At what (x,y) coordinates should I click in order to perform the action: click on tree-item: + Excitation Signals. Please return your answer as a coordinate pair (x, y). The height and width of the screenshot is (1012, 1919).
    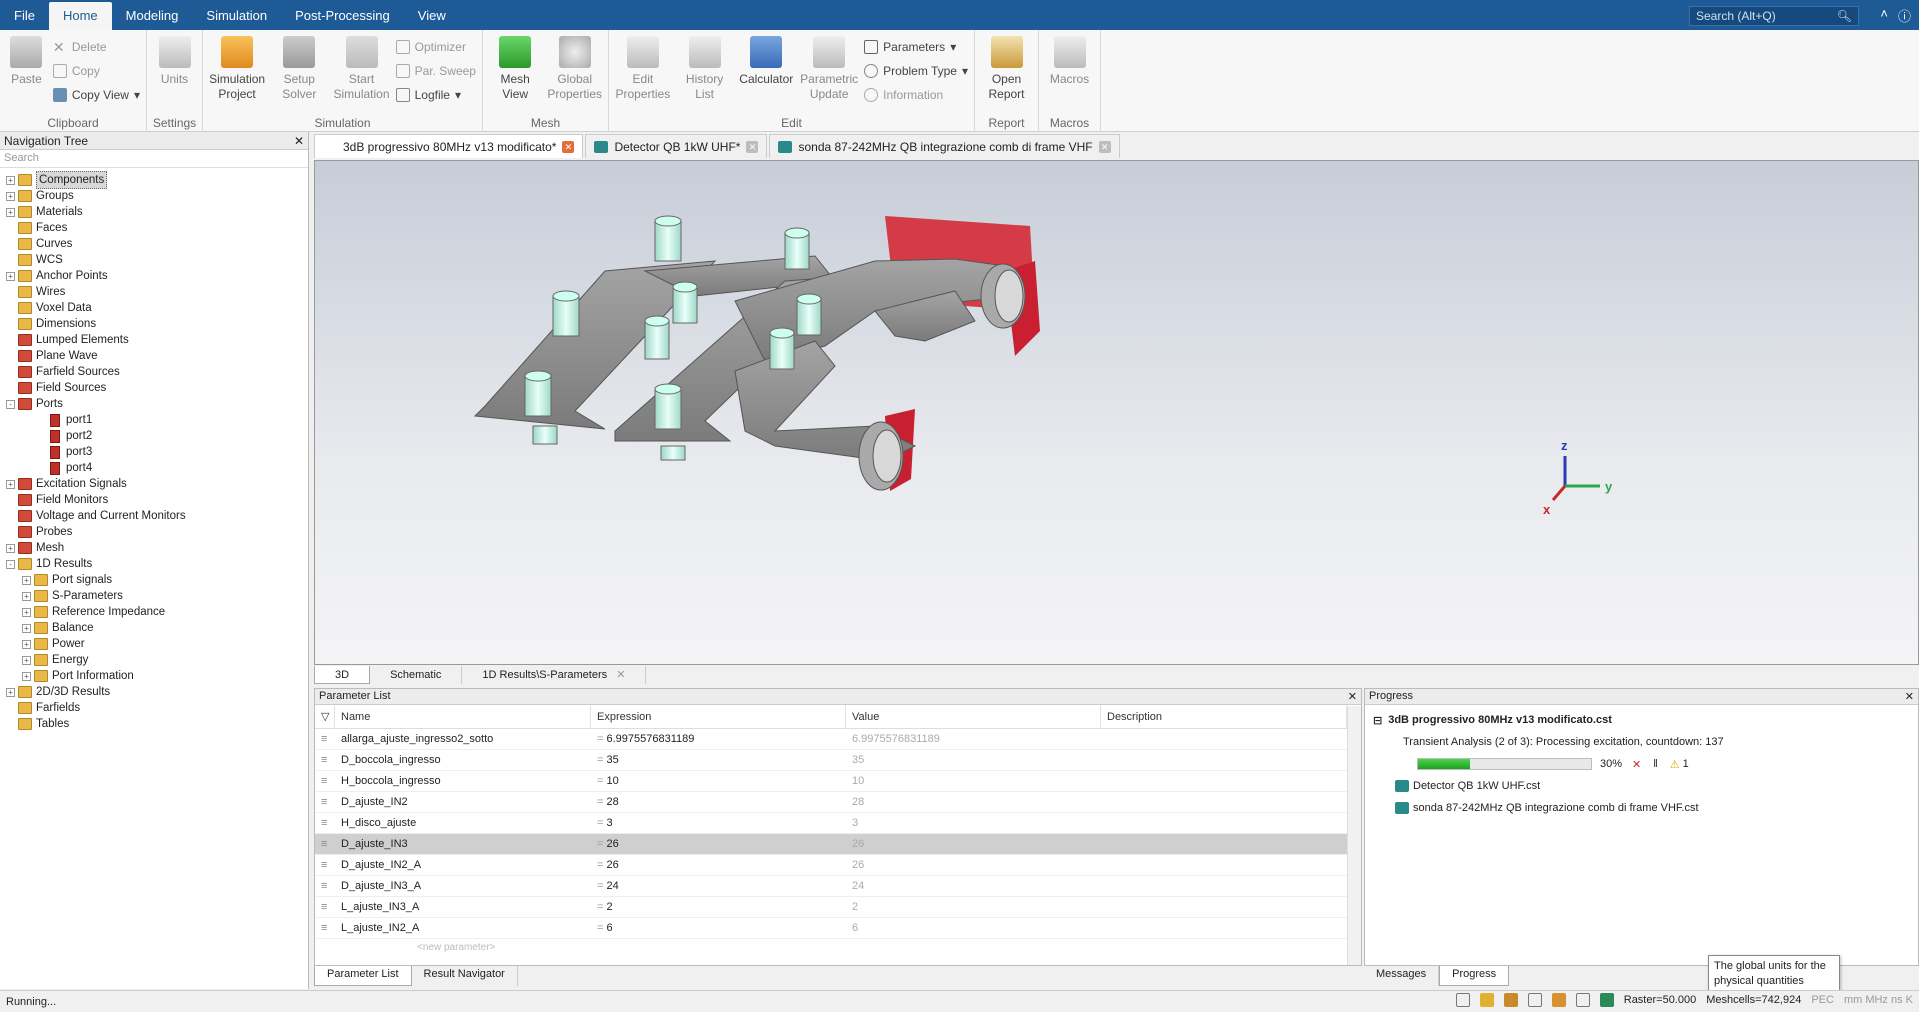
    Looking at the image, I should click on (154, 484).